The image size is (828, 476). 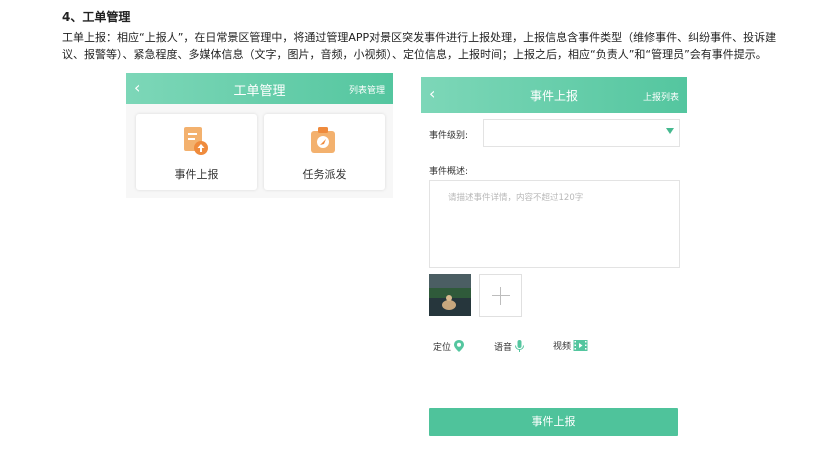 What do you see at coordinates (516, 198) in the screenshot?
I see `description-placeholder: 请描述事件详情，内容不超过120字` at bounding box center [516, 198].